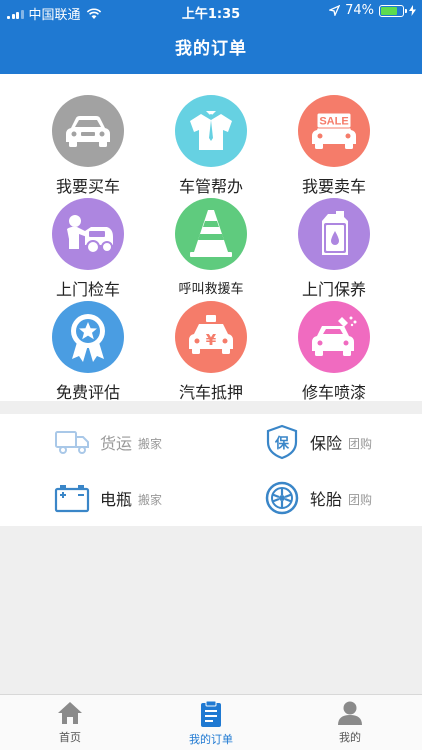 Image resolution: width=422 pixels, height=750 pixels. I want to click on secondary-tire: 轮胎 团购, so click(318, 498).